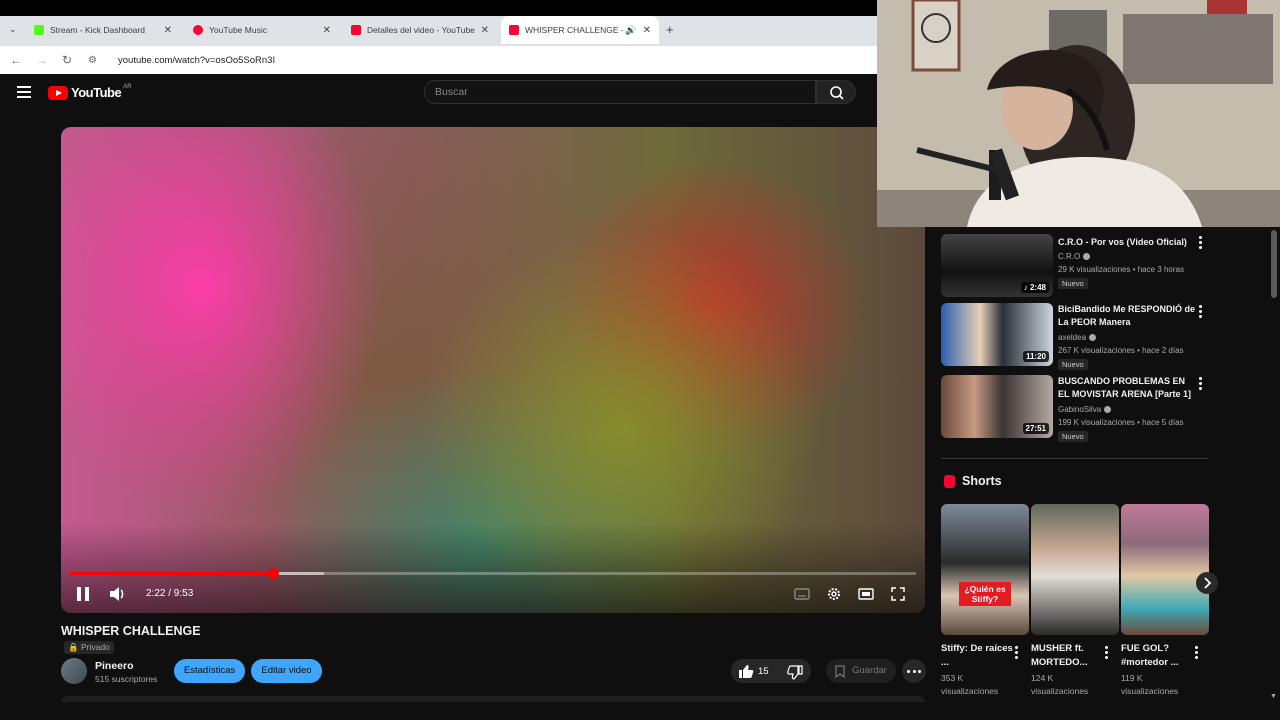 This screenshot has height=720, width=1280. I want to click on forward-icon: →, so click(44, 60).